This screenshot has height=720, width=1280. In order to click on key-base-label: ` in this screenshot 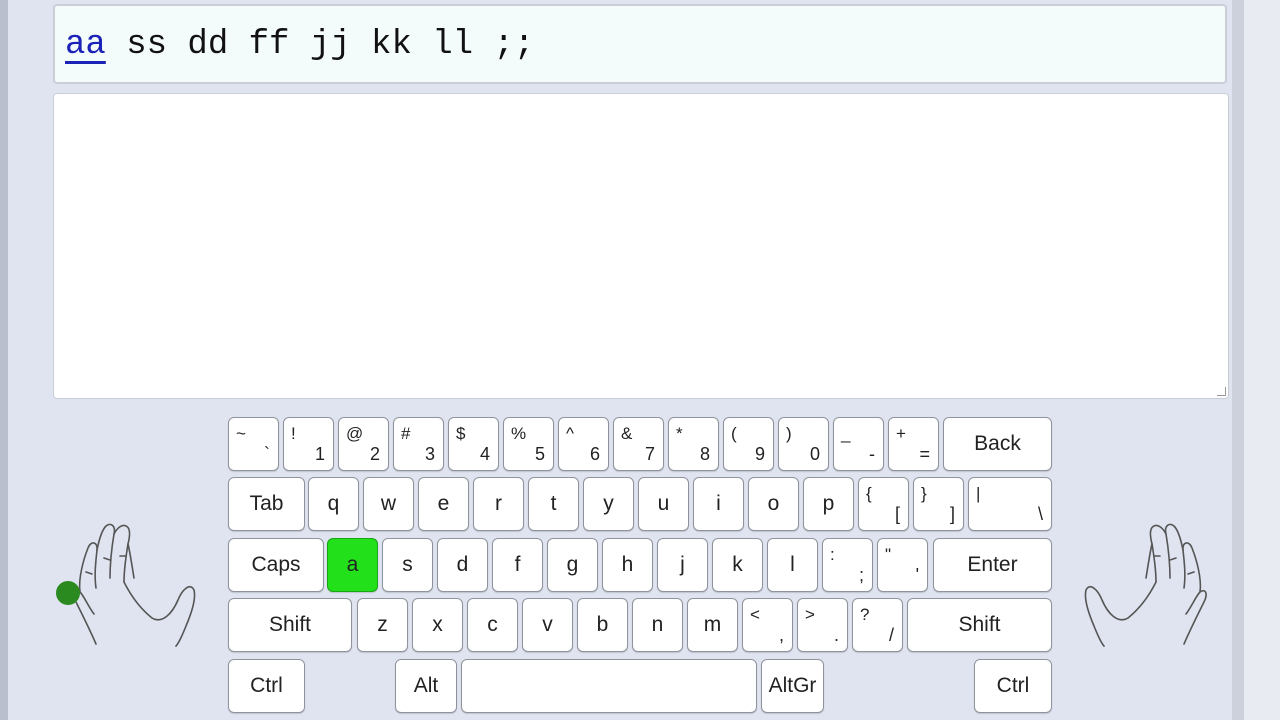, I will do `click(267, 454)`.